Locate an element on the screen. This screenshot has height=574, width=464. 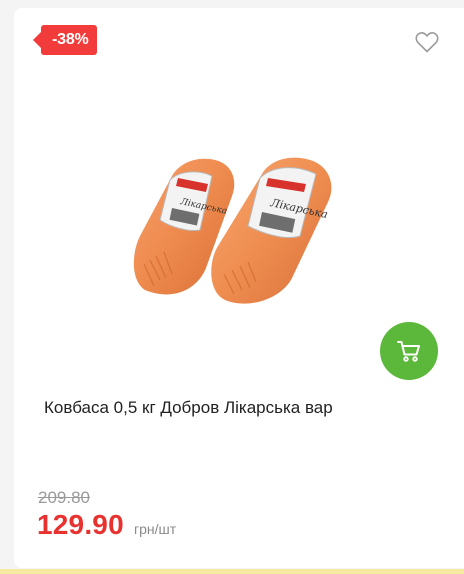
old-price: 209.80 is located at coordinates (64, 497).